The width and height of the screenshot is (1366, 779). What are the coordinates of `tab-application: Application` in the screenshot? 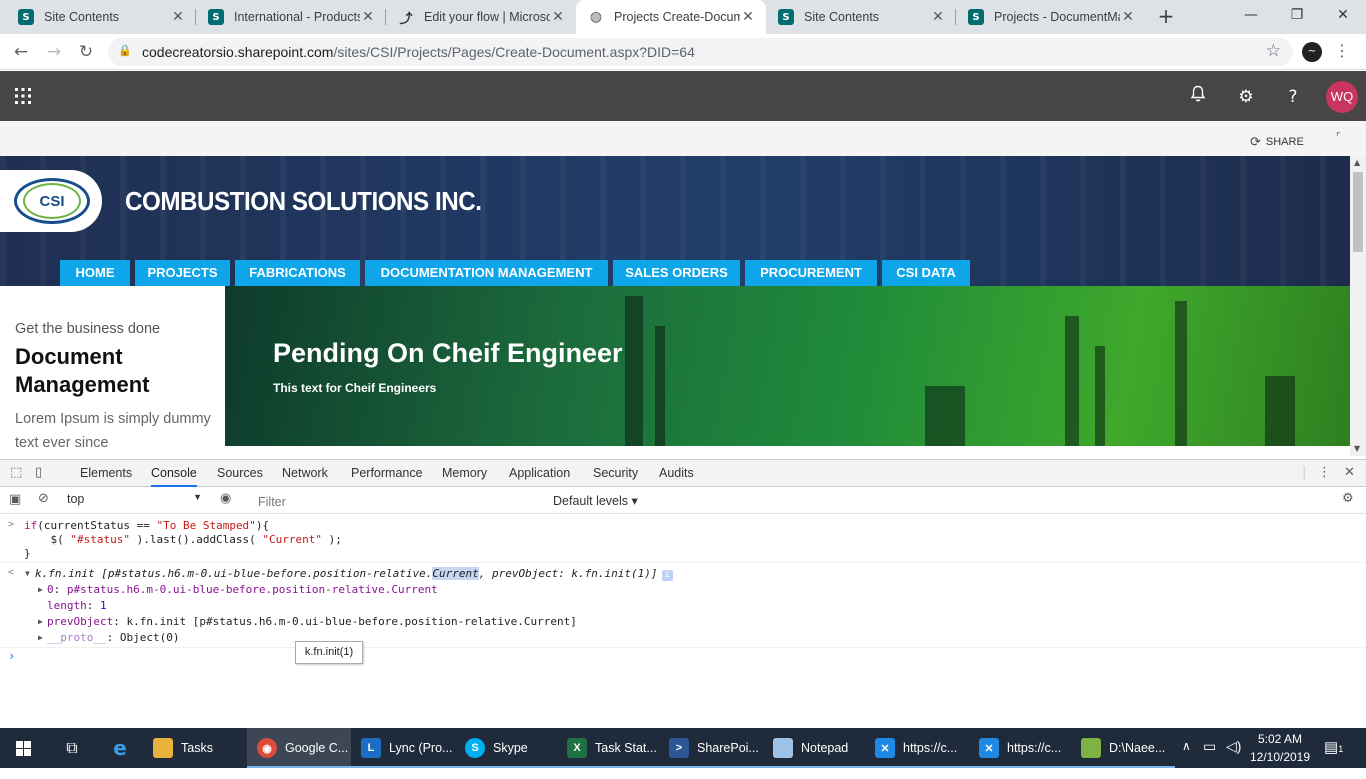 It's located at (539, 473).